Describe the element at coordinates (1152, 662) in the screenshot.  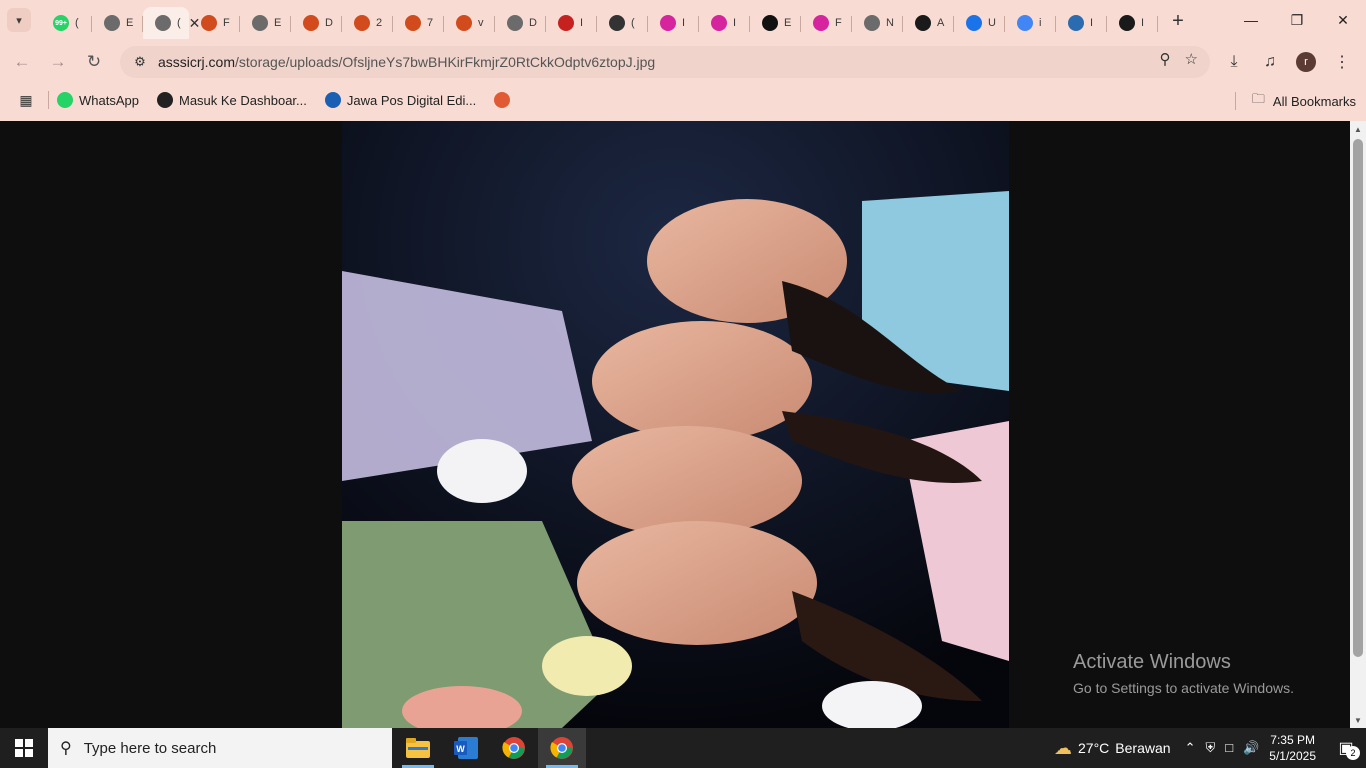
I see `watermark-title: Activate Windows` at that location.